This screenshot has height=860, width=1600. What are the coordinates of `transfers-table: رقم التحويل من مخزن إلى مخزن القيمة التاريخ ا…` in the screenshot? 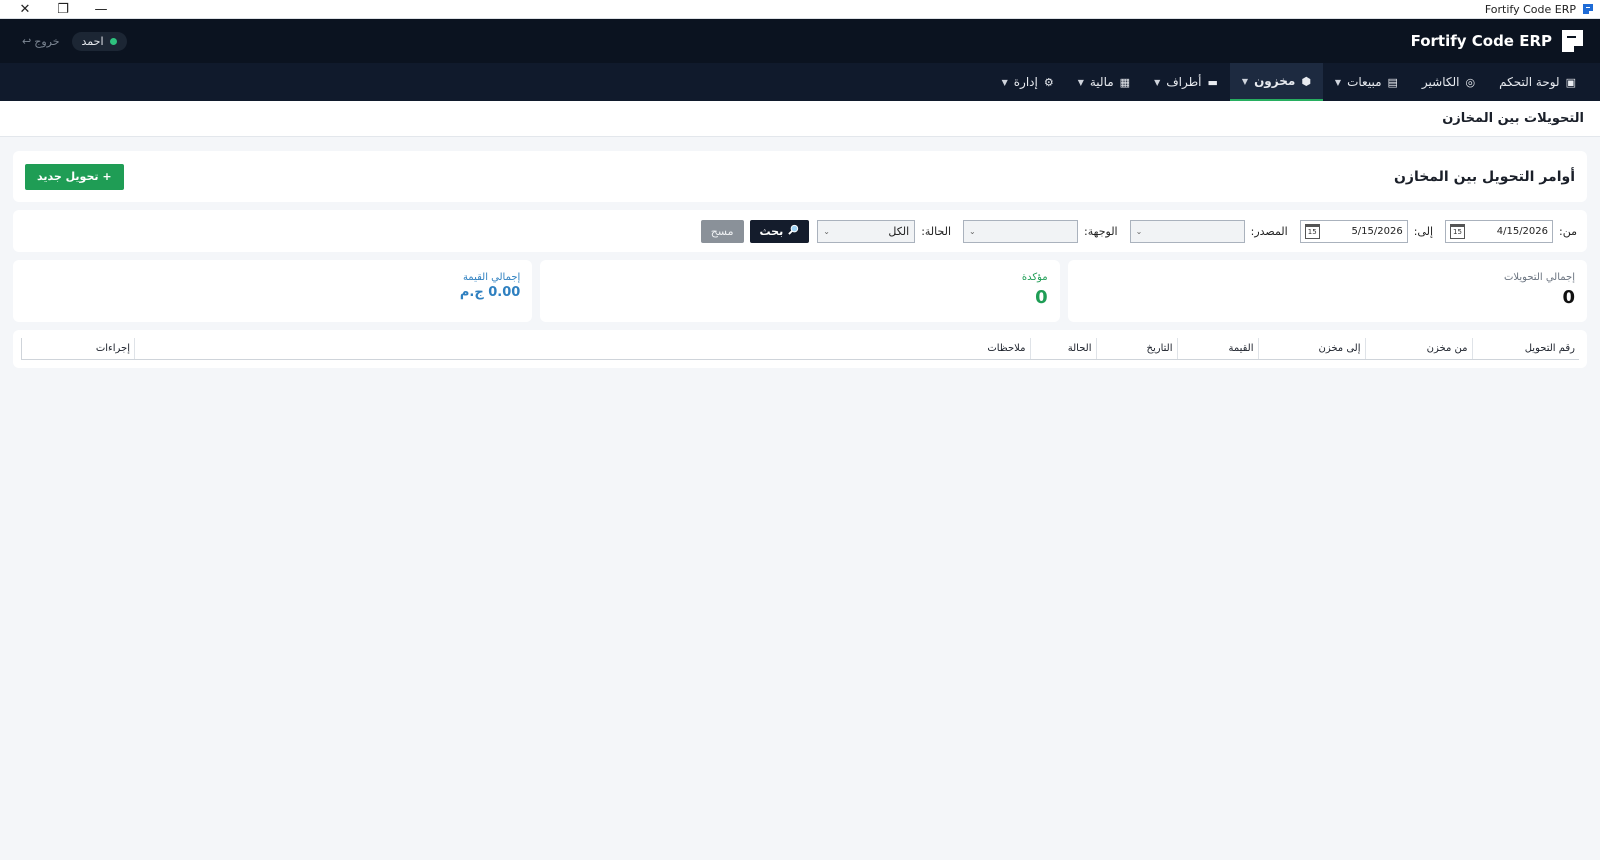 It's located at (800, 349).